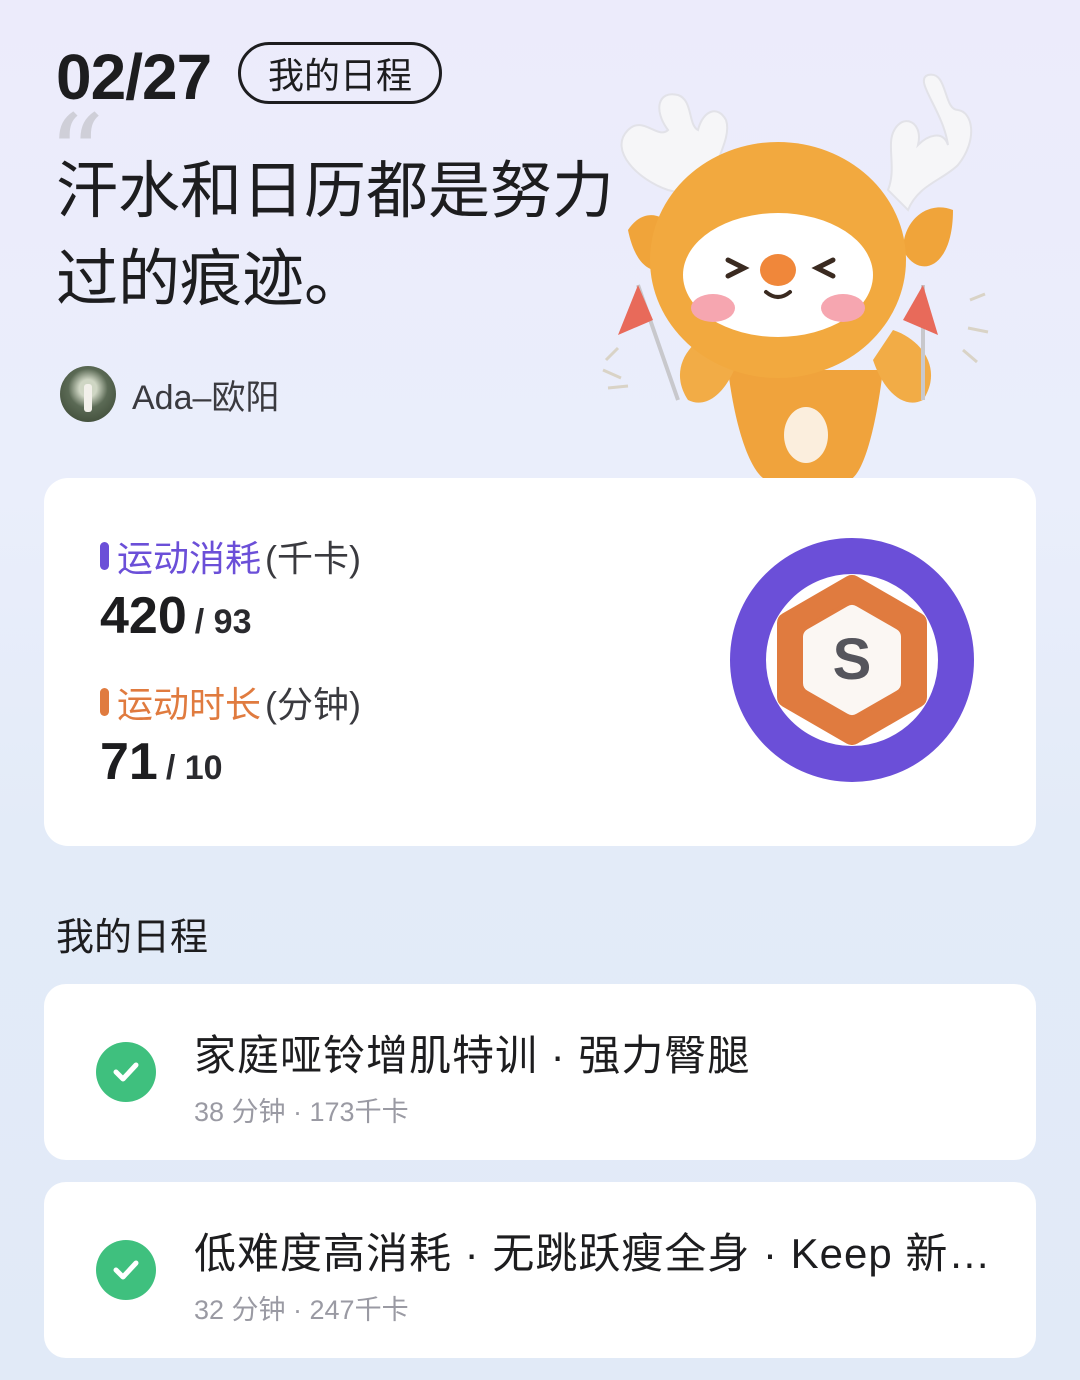 This screenshot has height=1380, width=1080. I want to click on duration-label-text: 运动时长, so click(189, 704).